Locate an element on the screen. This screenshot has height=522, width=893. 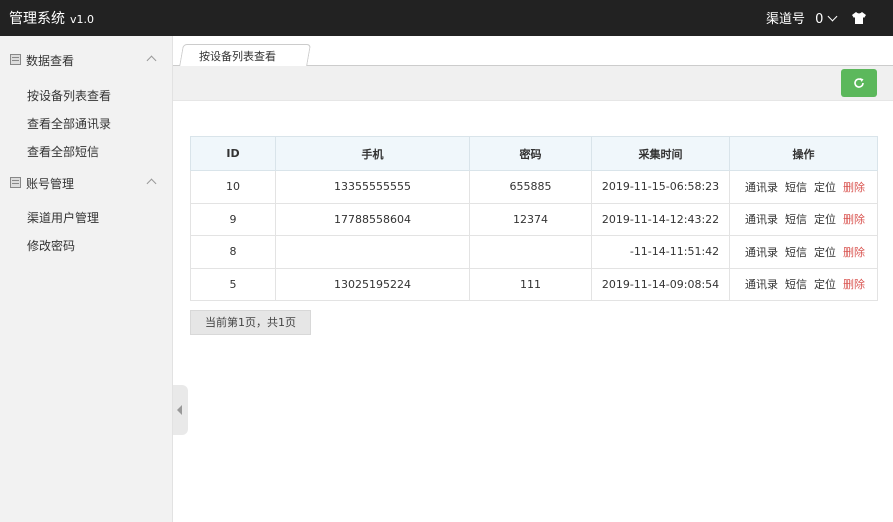
cell-phone: 17788558604 is located at coordinates (372, 219).